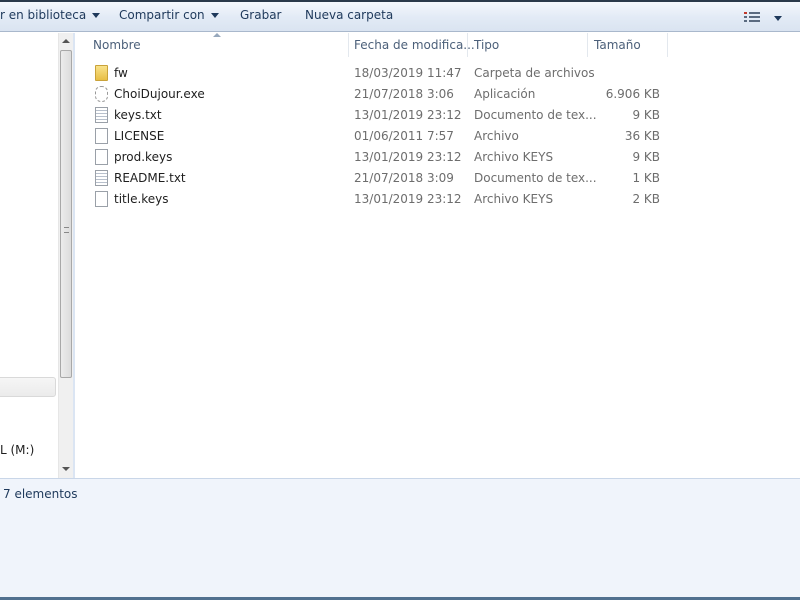 This screenshot has width=800, height=600. I want to click on file-name: fw, so click(121, 73).